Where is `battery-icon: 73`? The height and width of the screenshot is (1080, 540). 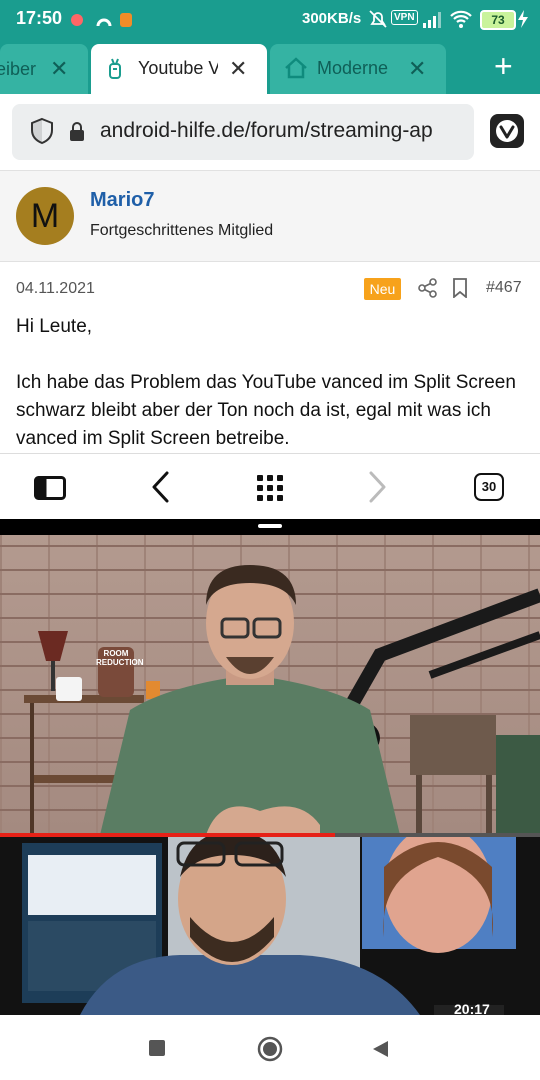 battery-icon: 73 is located at coordinates (498, 20).